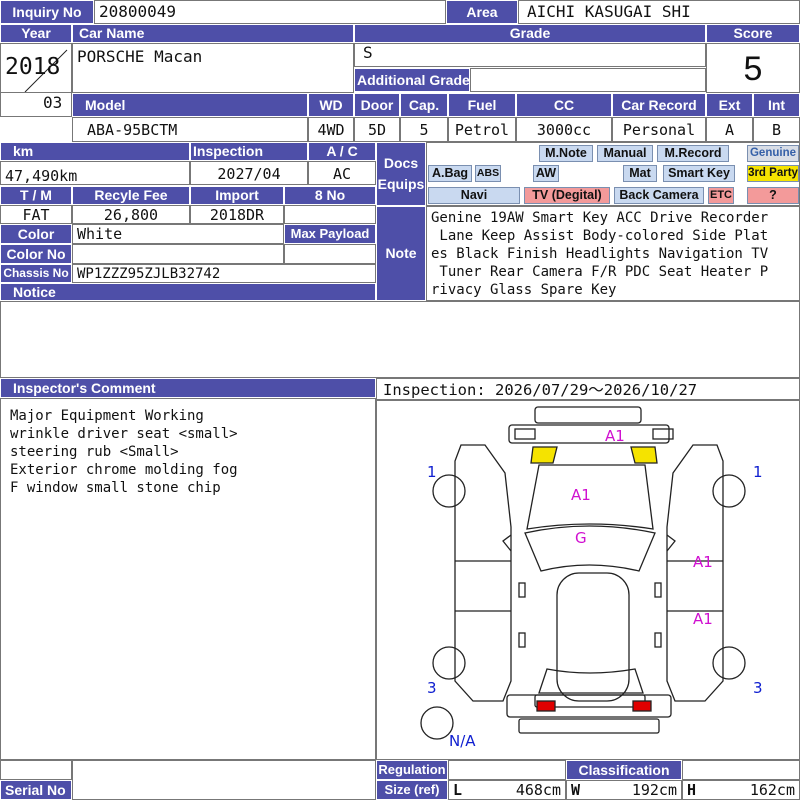  I want to click on additional-grade-value, so click(588, 80).